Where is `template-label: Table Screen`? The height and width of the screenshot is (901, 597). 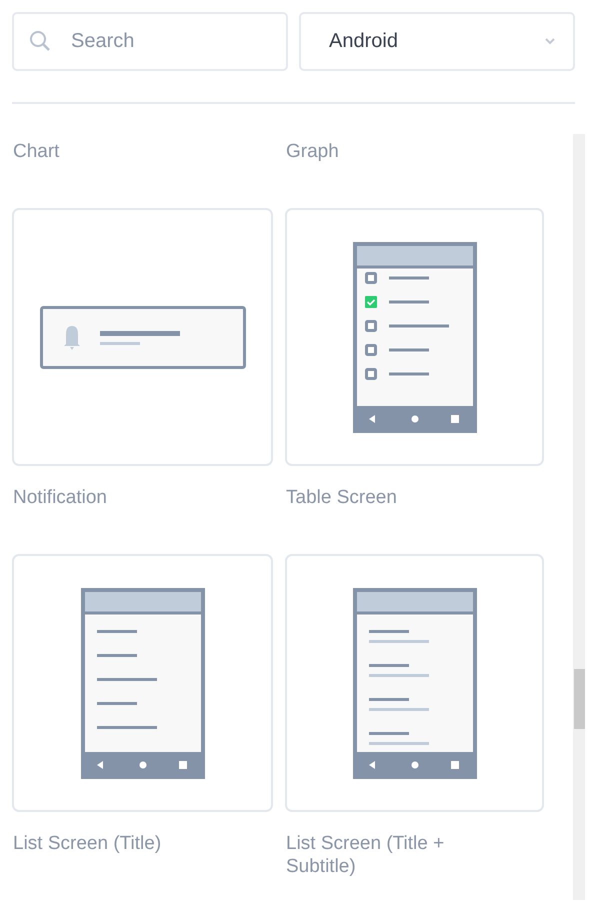 template-label: Table Screen is located at coordinates (341, 498).